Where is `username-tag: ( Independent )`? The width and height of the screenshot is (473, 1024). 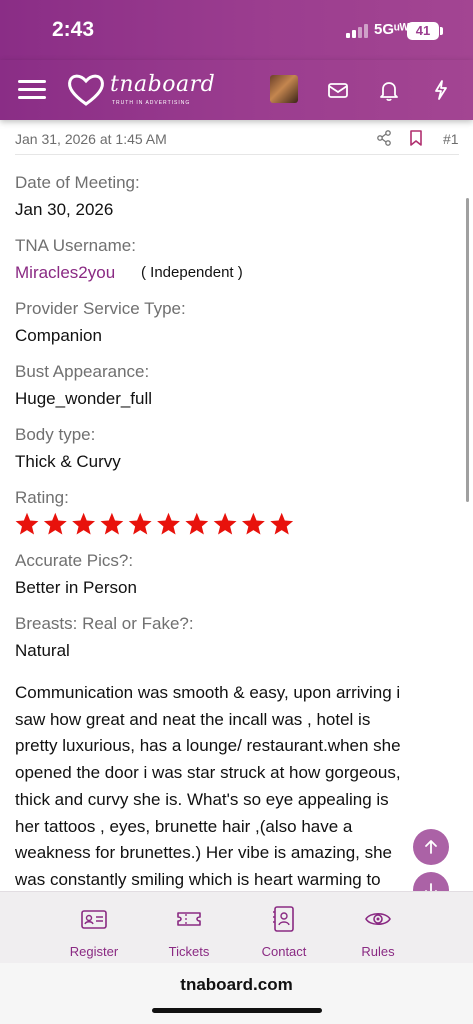
username-tag: ( Independent ) is located at coordinates (192, 272).